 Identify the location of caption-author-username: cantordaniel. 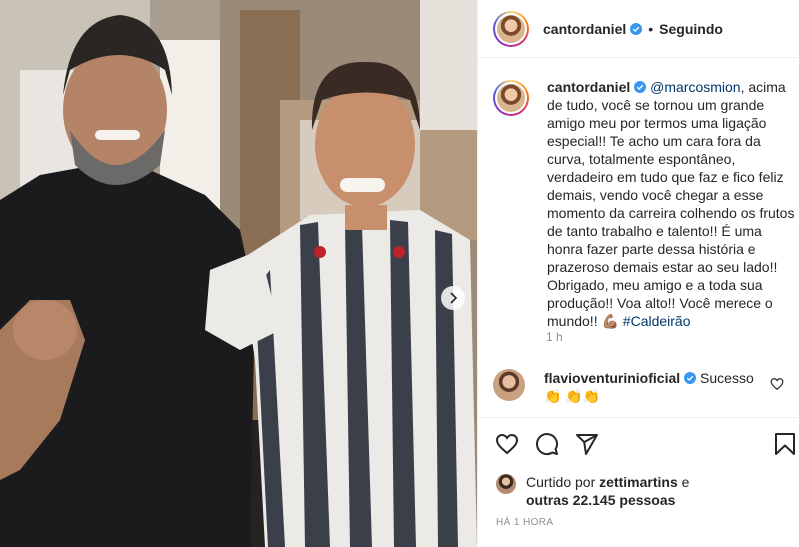
(588, 87).